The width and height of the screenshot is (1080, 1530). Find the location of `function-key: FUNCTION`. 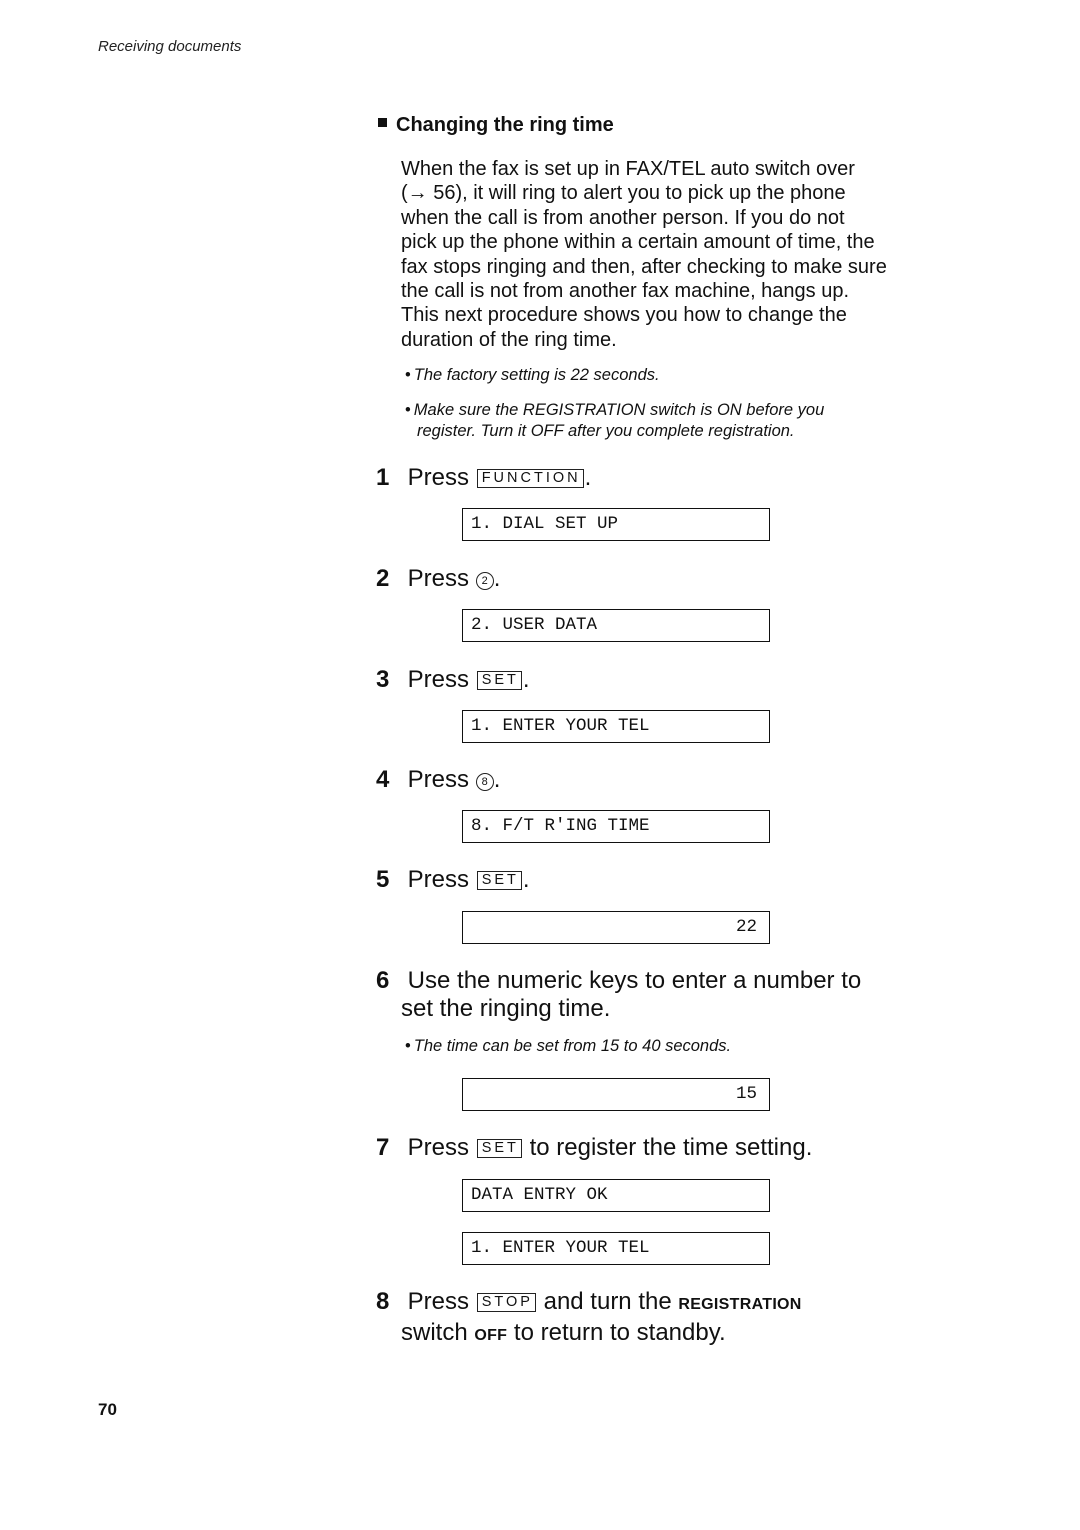

function-key: FUNCTION is located at coordinates (530, 478).